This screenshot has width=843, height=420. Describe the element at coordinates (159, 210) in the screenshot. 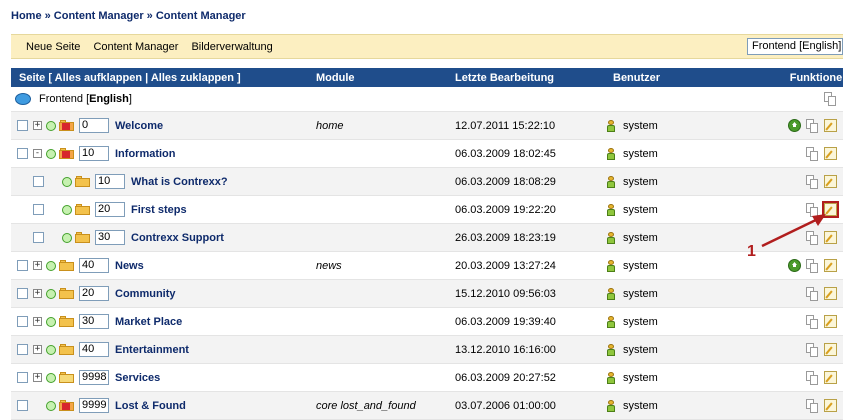

I see `page-title-link: First steps` at that location.